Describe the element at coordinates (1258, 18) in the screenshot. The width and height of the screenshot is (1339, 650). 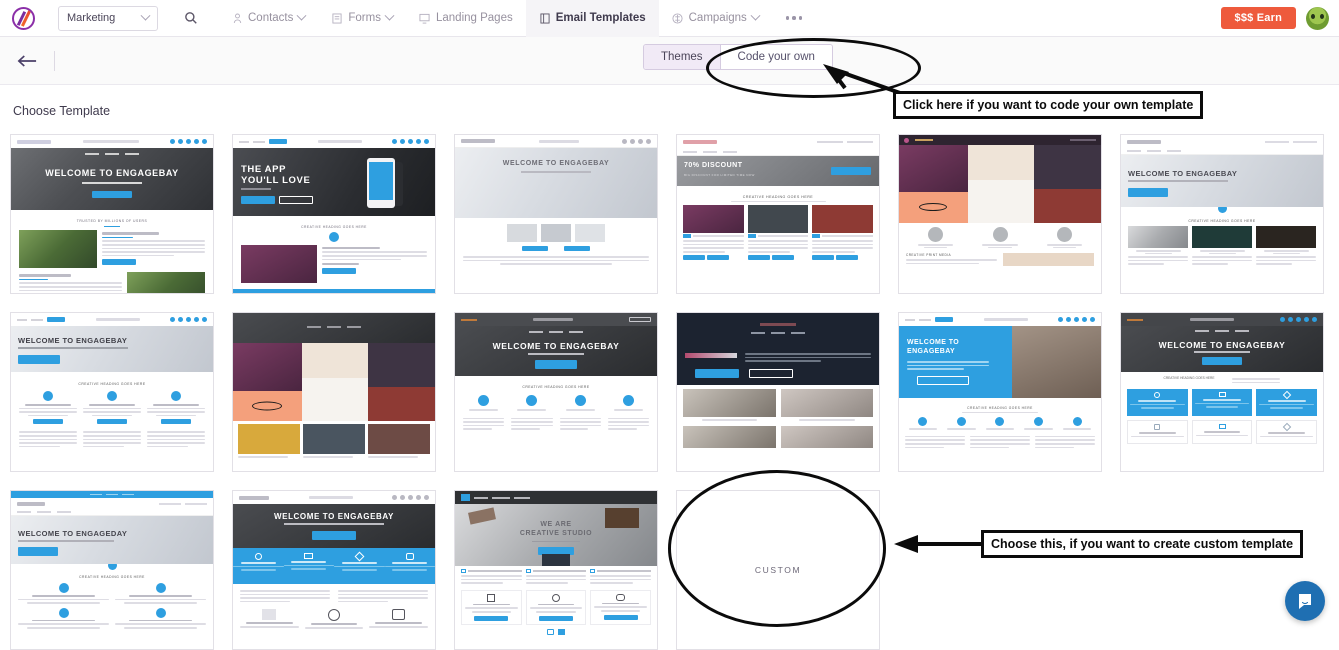
I see `earn-button: $$$ Earn` at that location.